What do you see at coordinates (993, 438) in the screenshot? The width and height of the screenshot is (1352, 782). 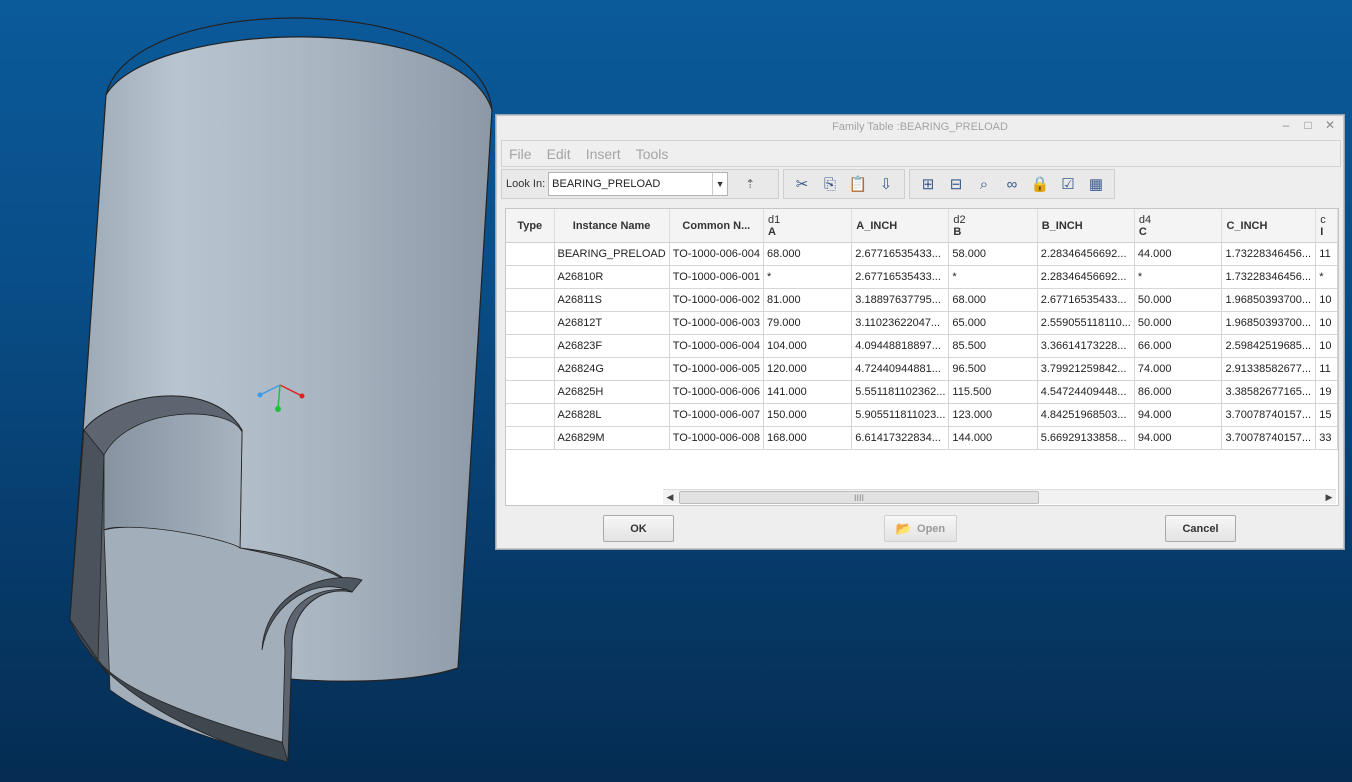 I see `table-cell: 144.000` at bounding box center [993, 438].